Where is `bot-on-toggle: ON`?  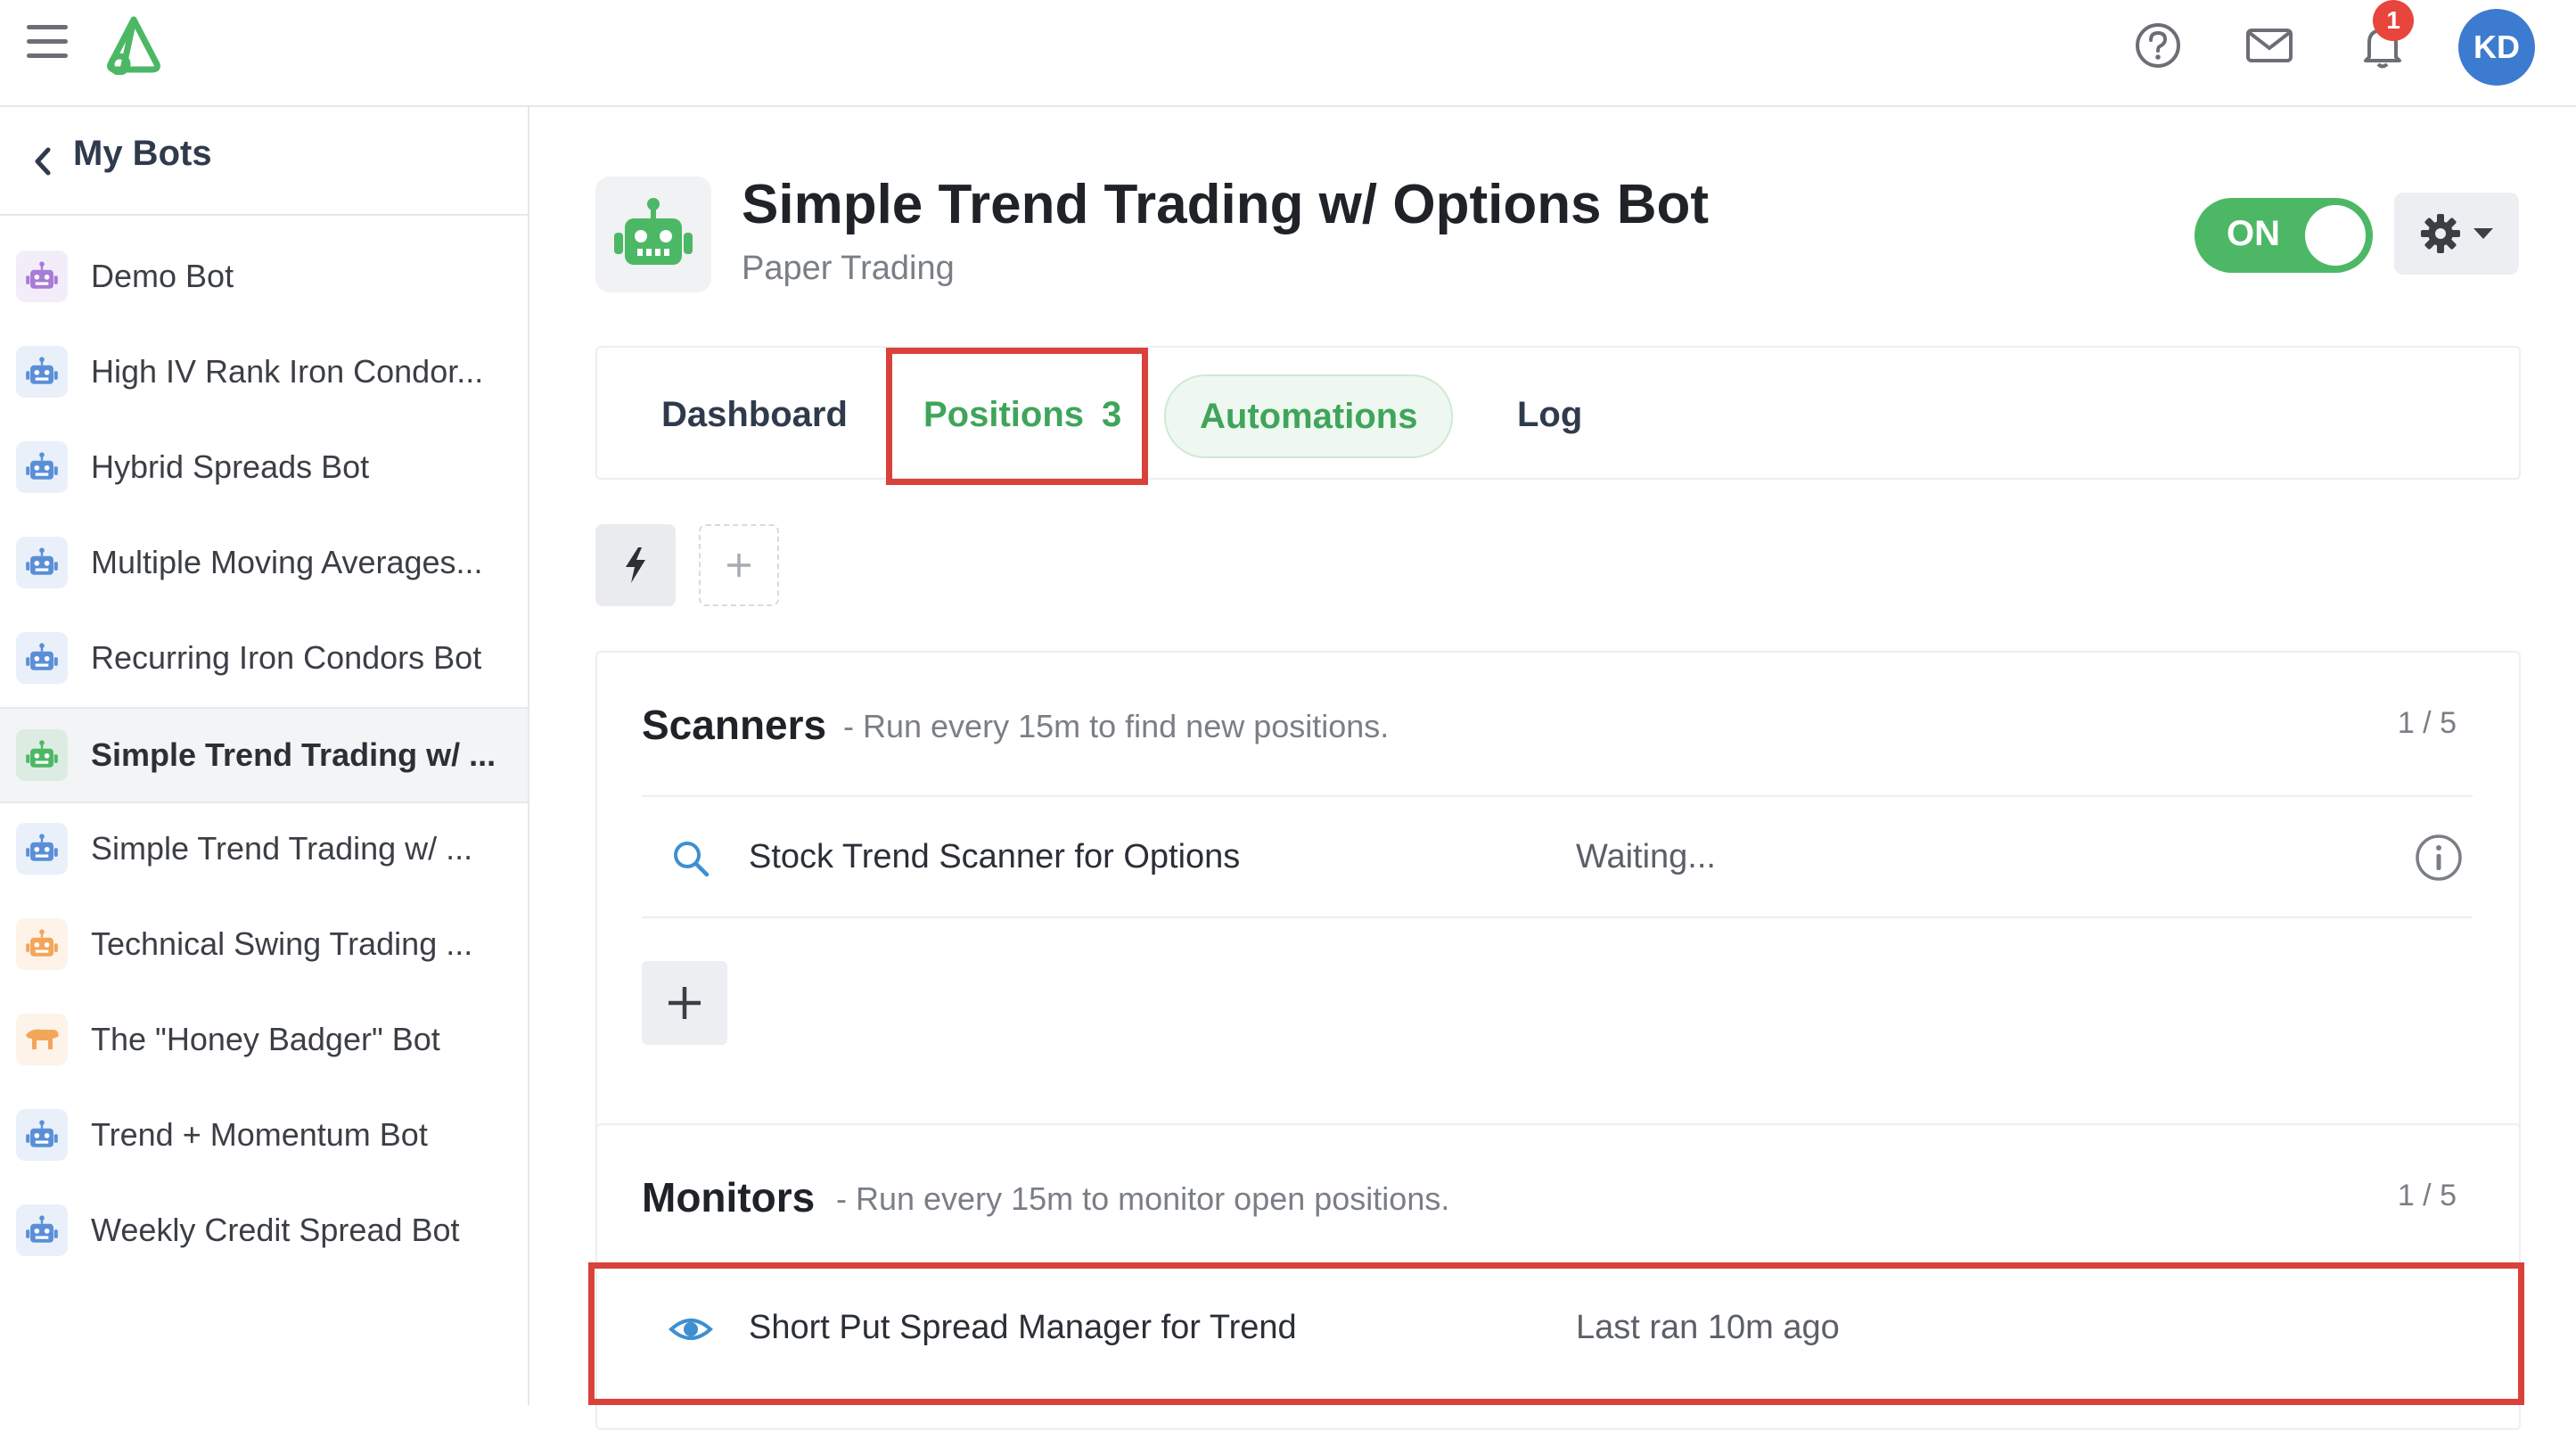
bot-on-toggle: ON is located at coordinates (2284, 236).